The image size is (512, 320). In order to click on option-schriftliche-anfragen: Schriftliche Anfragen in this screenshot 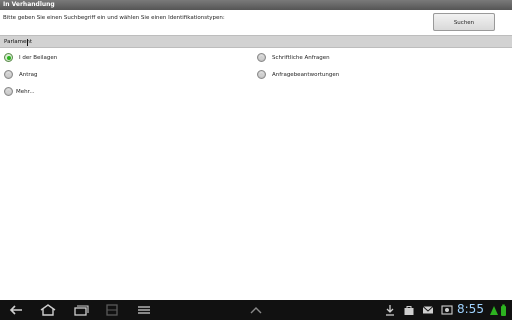, I will do `click(293, 57)`.